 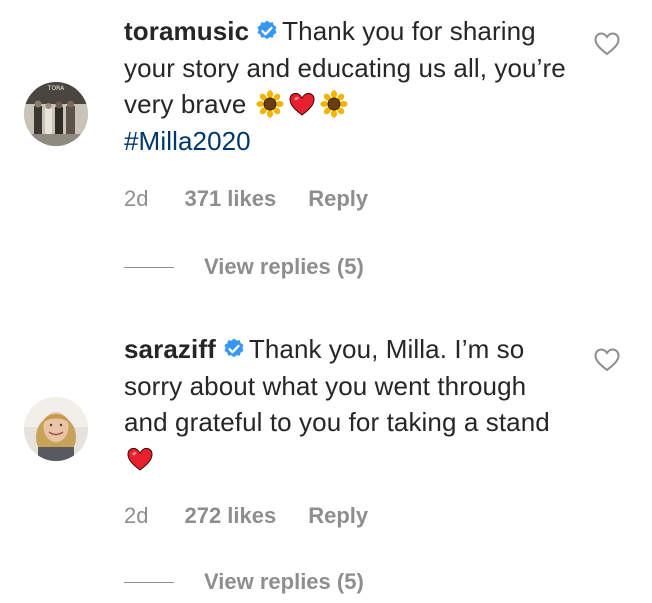 I want to click on comment-meta: 2d 371 likes Reply, so click(x=246, y=199).